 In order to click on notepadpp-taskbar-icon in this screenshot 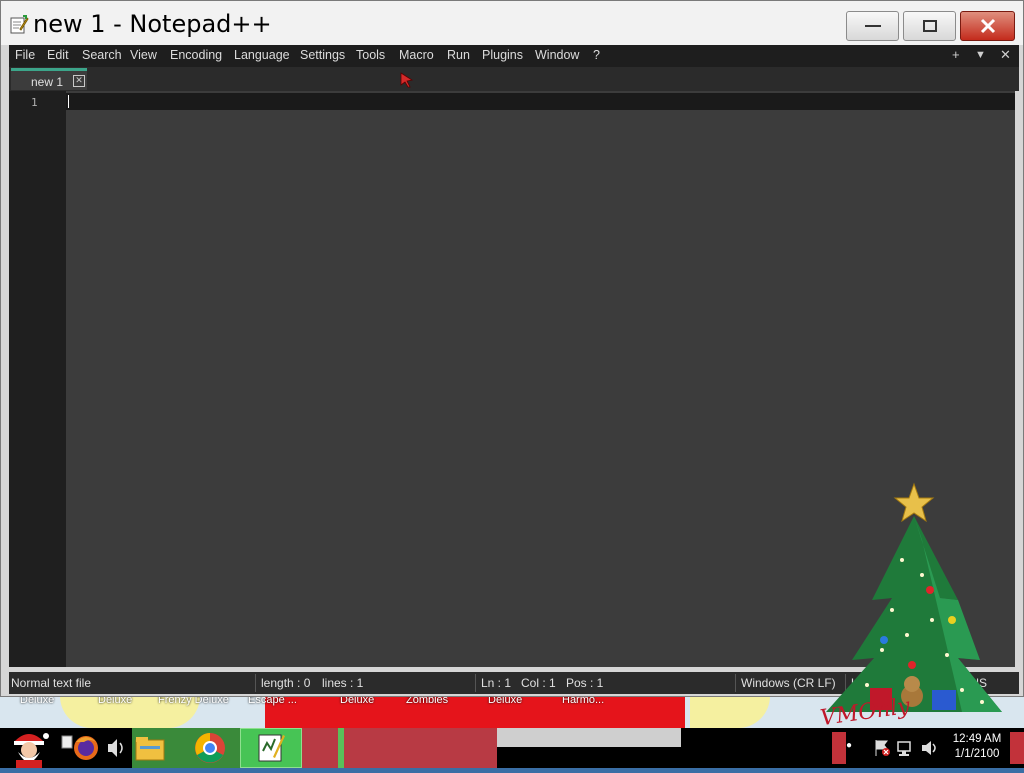, I will do `click(271, 748)`.